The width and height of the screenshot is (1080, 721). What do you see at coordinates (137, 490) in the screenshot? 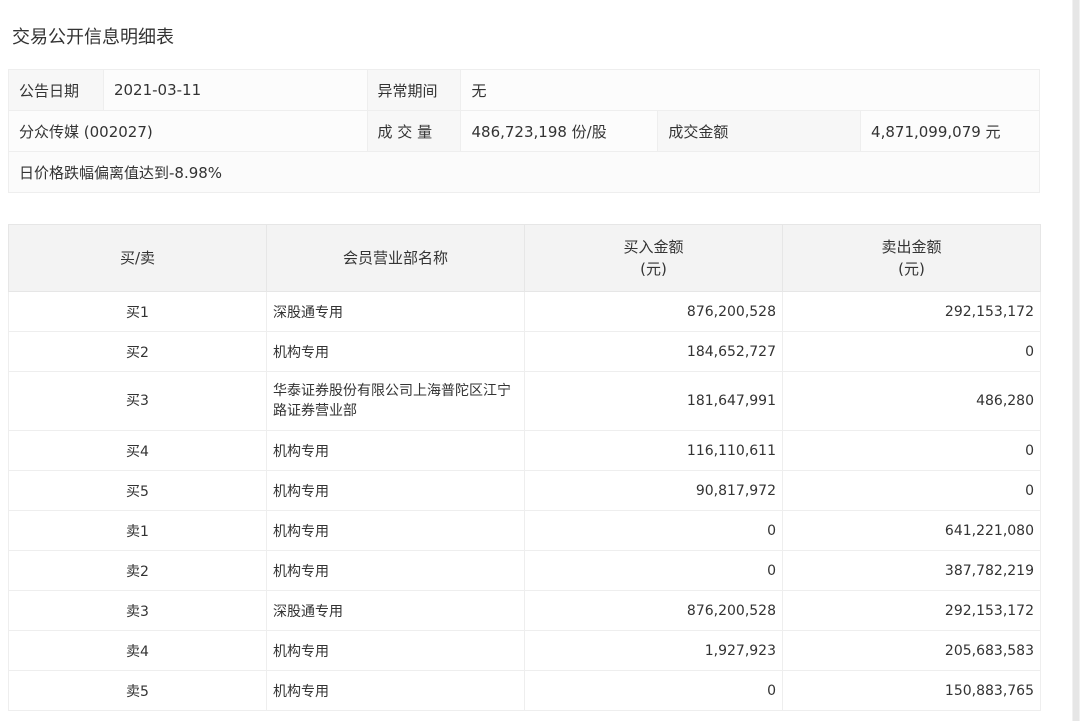
I see `cell-side: 买5` at bounding box center [137, 490].